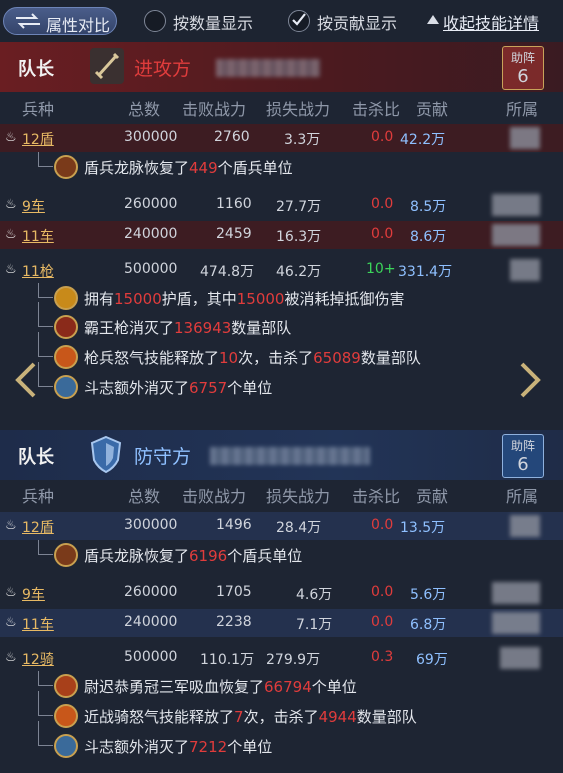 Image resolution: width=563 pixels, height=773 pixels. I want to click on chevron-right-icon, so click(531, 380).